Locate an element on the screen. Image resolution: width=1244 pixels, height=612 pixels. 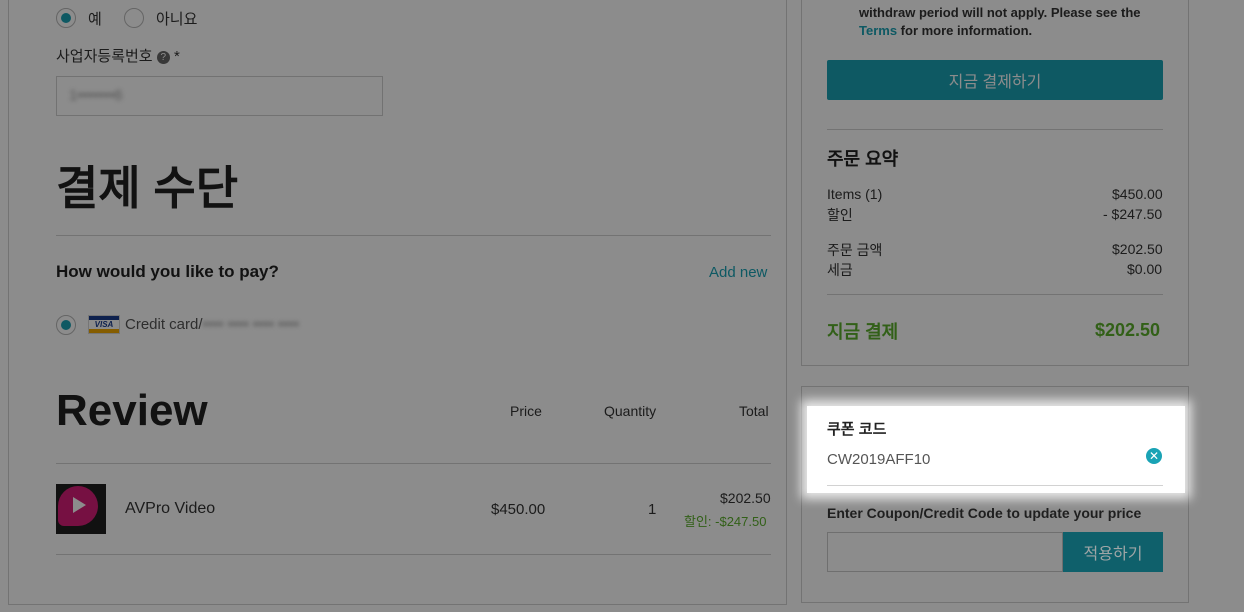
card-number-masked: •••• •••• •••• •••• is located at coordinates (251, 324).